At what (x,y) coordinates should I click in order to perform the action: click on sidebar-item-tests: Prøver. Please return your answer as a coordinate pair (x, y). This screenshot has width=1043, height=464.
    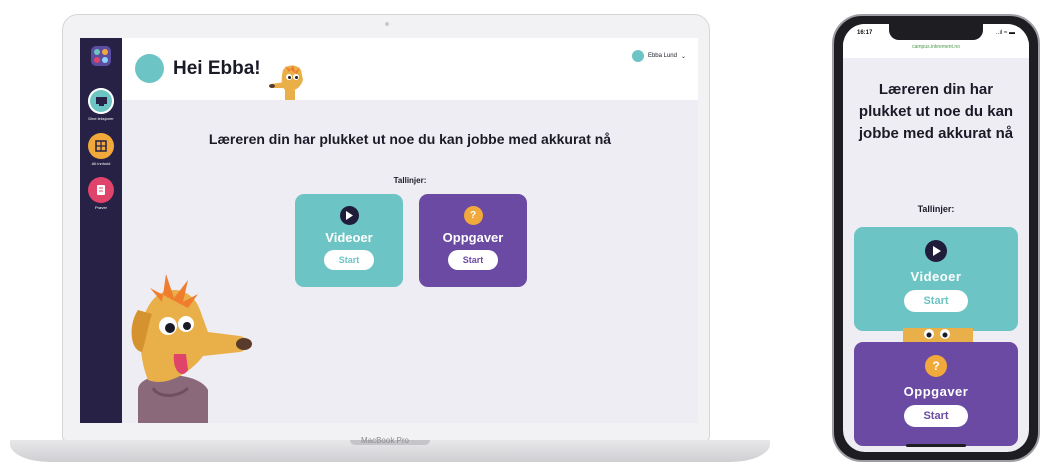
    Looking at the image, I should click on (101, 193).